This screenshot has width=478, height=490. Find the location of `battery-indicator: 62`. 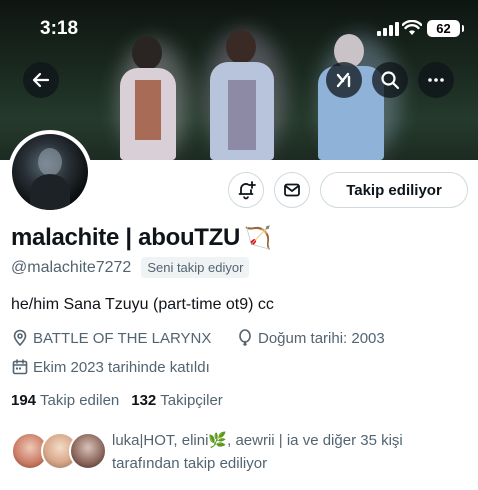

battery-indicator: 62 is located at coordinates (445, 28).